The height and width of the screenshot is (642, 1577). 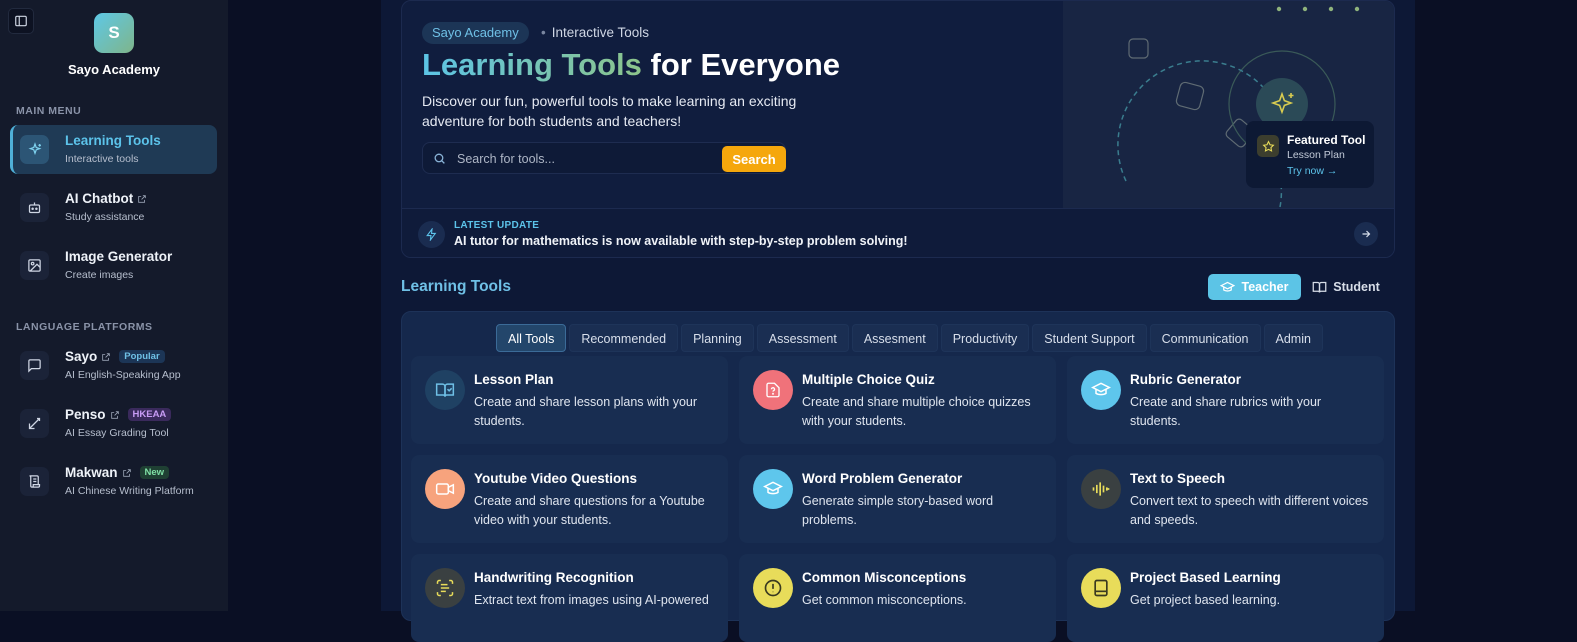 What do you see at coordinates (445, 588) in the screenshot?
I see `scan-text-icon` at bounding box center [445, 588].